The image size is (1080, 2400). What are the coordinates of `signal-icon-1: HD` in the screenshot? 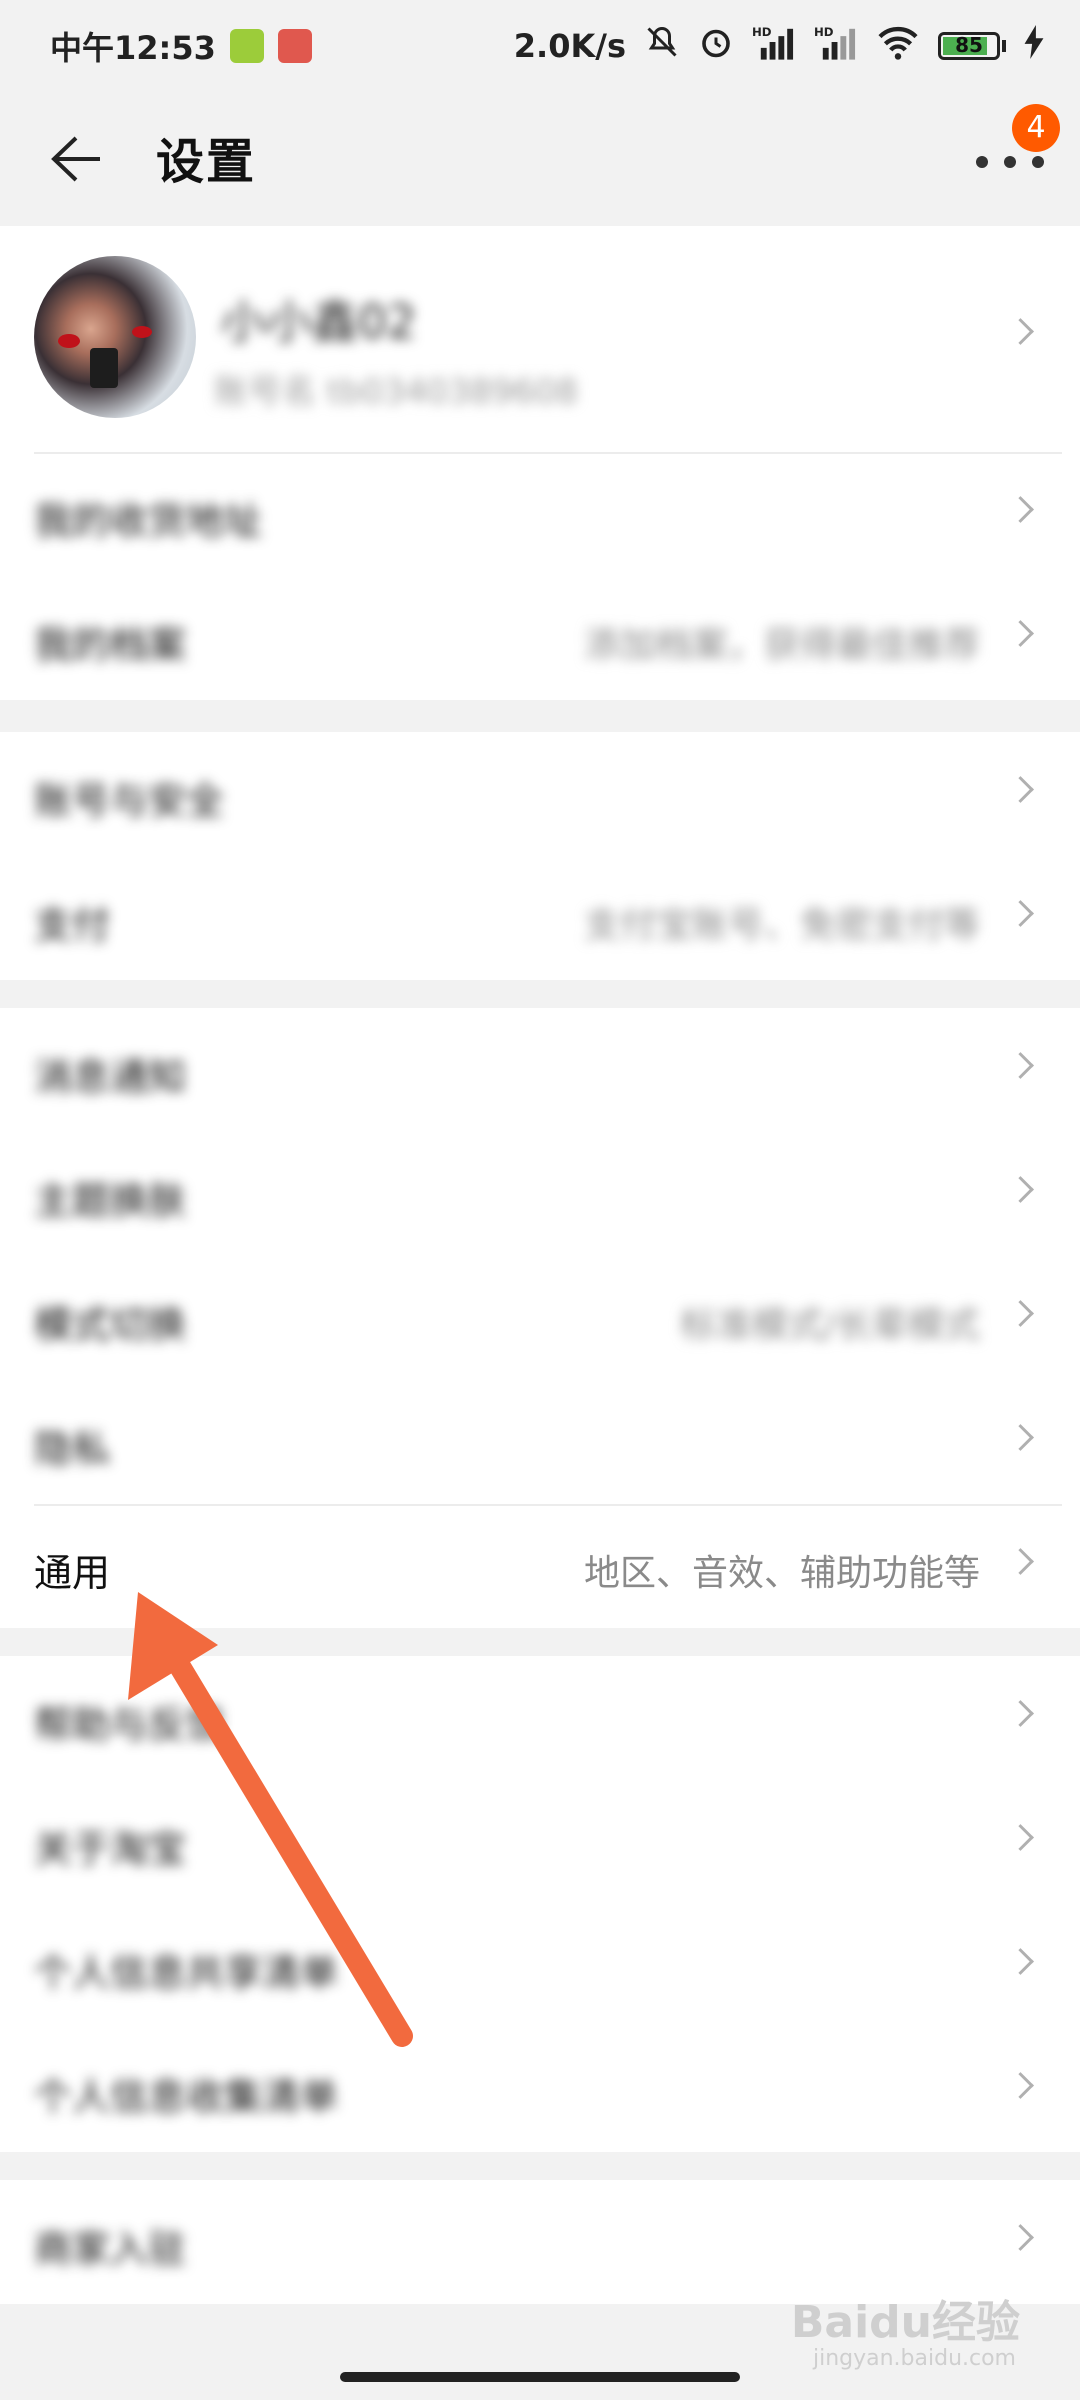 It's located at (774, 46).